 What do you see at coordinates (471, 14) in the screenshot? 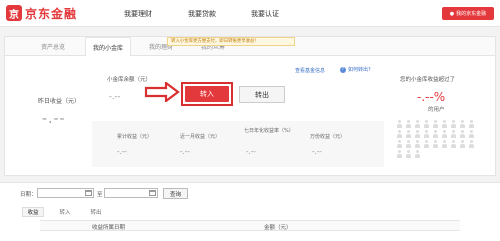
I see `account-button-label: 我的京东金融` at bounding box center [471, 14].